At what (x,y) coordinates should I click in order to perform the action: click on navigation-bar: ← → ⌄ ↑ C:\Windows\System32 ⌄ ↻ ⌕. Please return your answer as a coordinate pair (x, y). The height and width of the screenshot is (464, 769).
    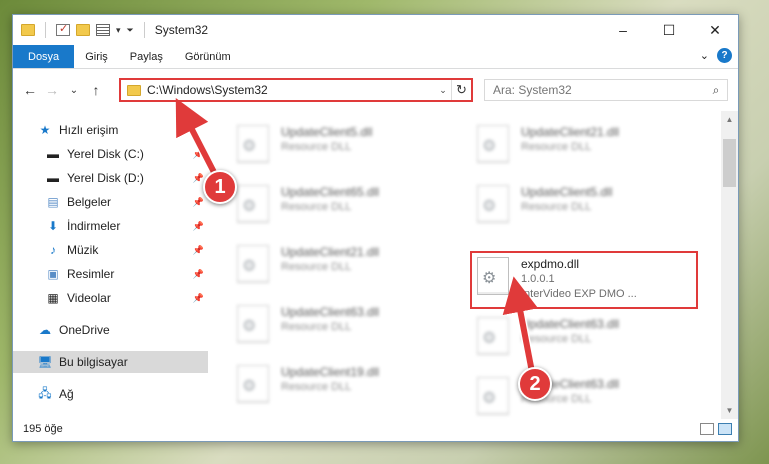
    Looking at the image, I should click on (375, 90).